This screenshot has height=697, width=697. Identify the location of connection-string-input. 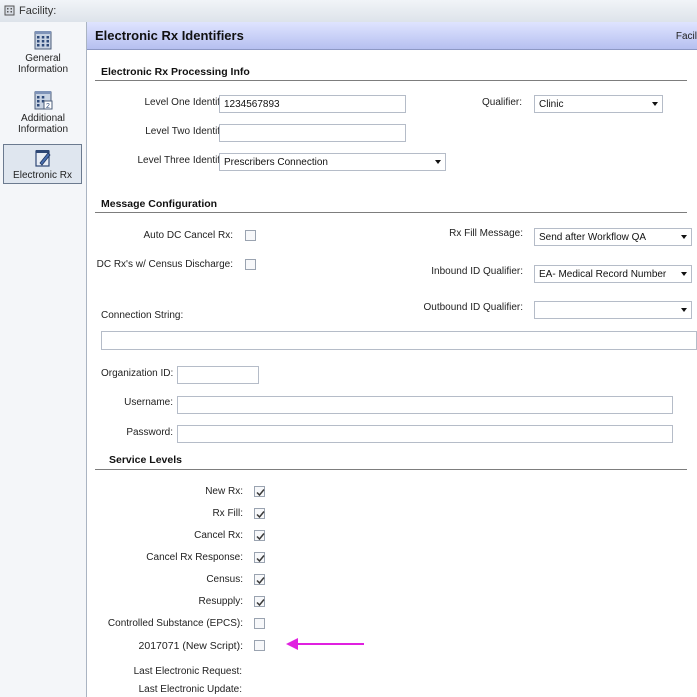
(399, 340).